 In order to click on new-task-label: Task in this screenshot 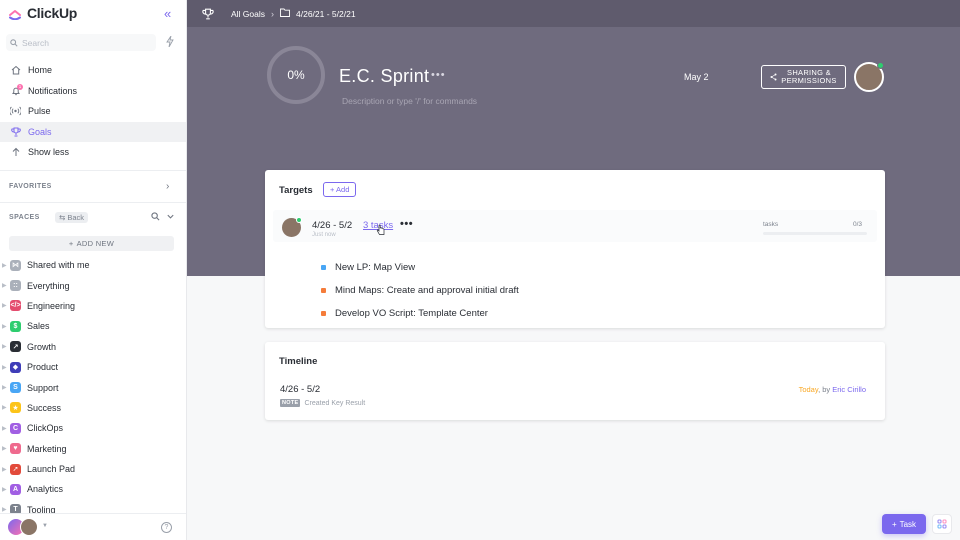, I will do `click(908, 524)`.